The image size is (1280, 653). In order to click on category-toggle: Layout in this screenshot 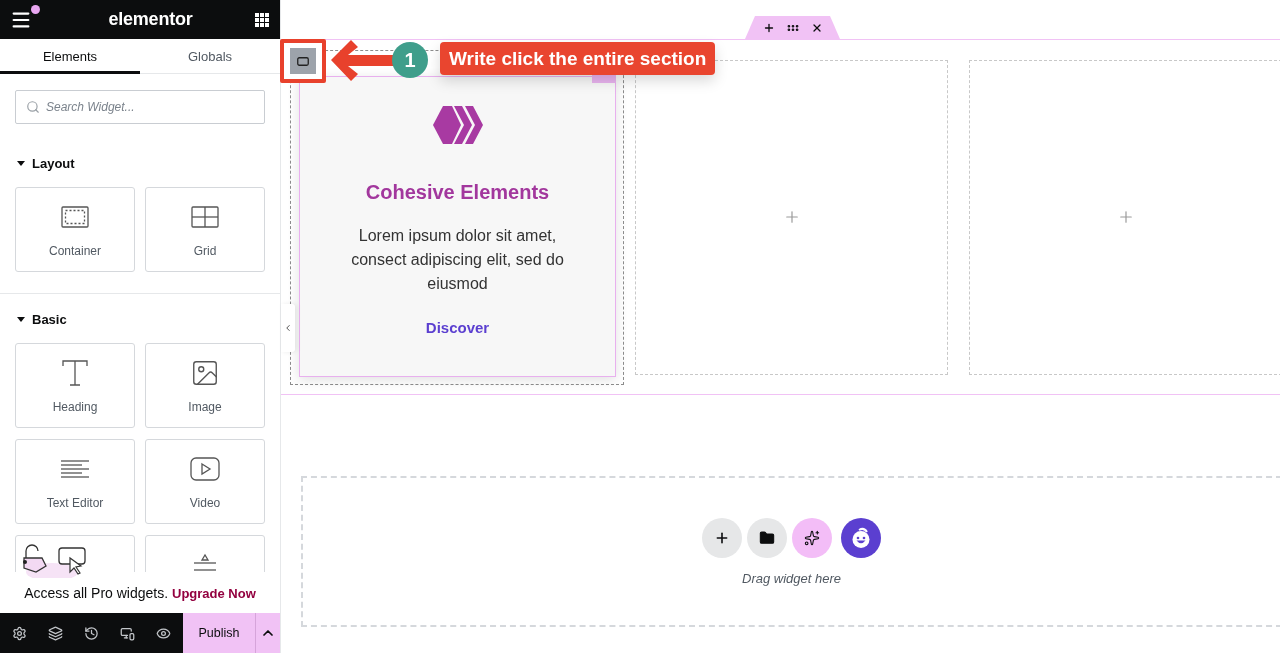, I will do `click(45, 163)`.